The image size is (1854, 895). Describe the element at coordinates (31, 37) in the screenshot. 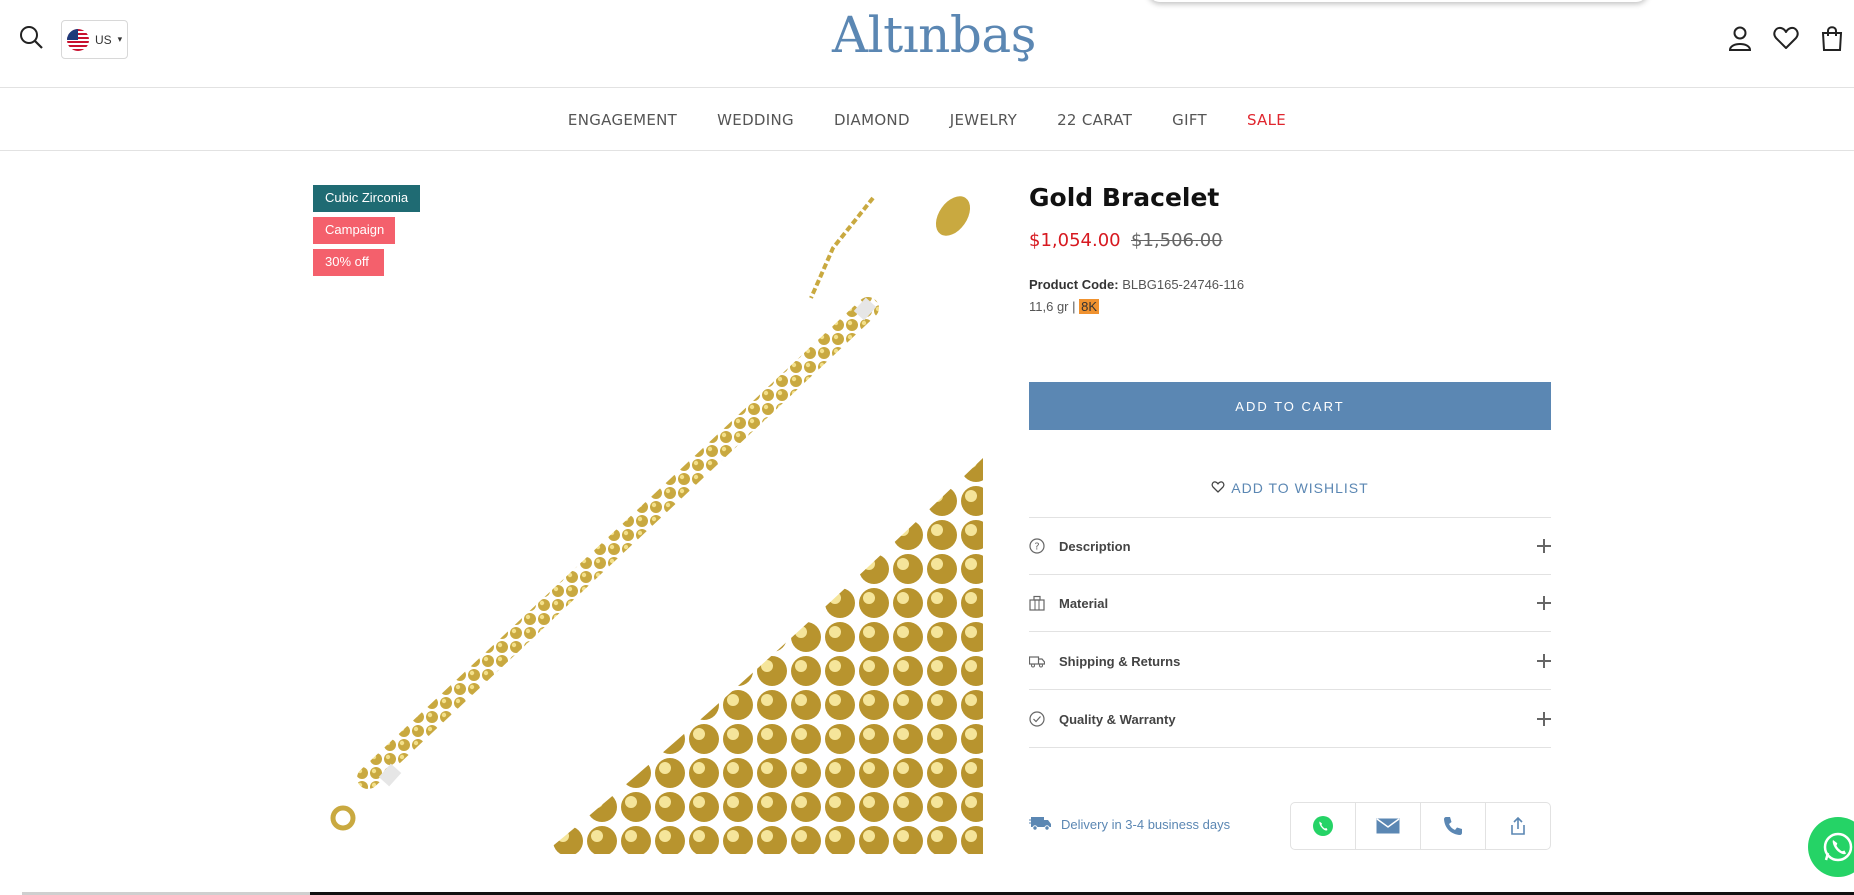

I see `search-icon` at that location.